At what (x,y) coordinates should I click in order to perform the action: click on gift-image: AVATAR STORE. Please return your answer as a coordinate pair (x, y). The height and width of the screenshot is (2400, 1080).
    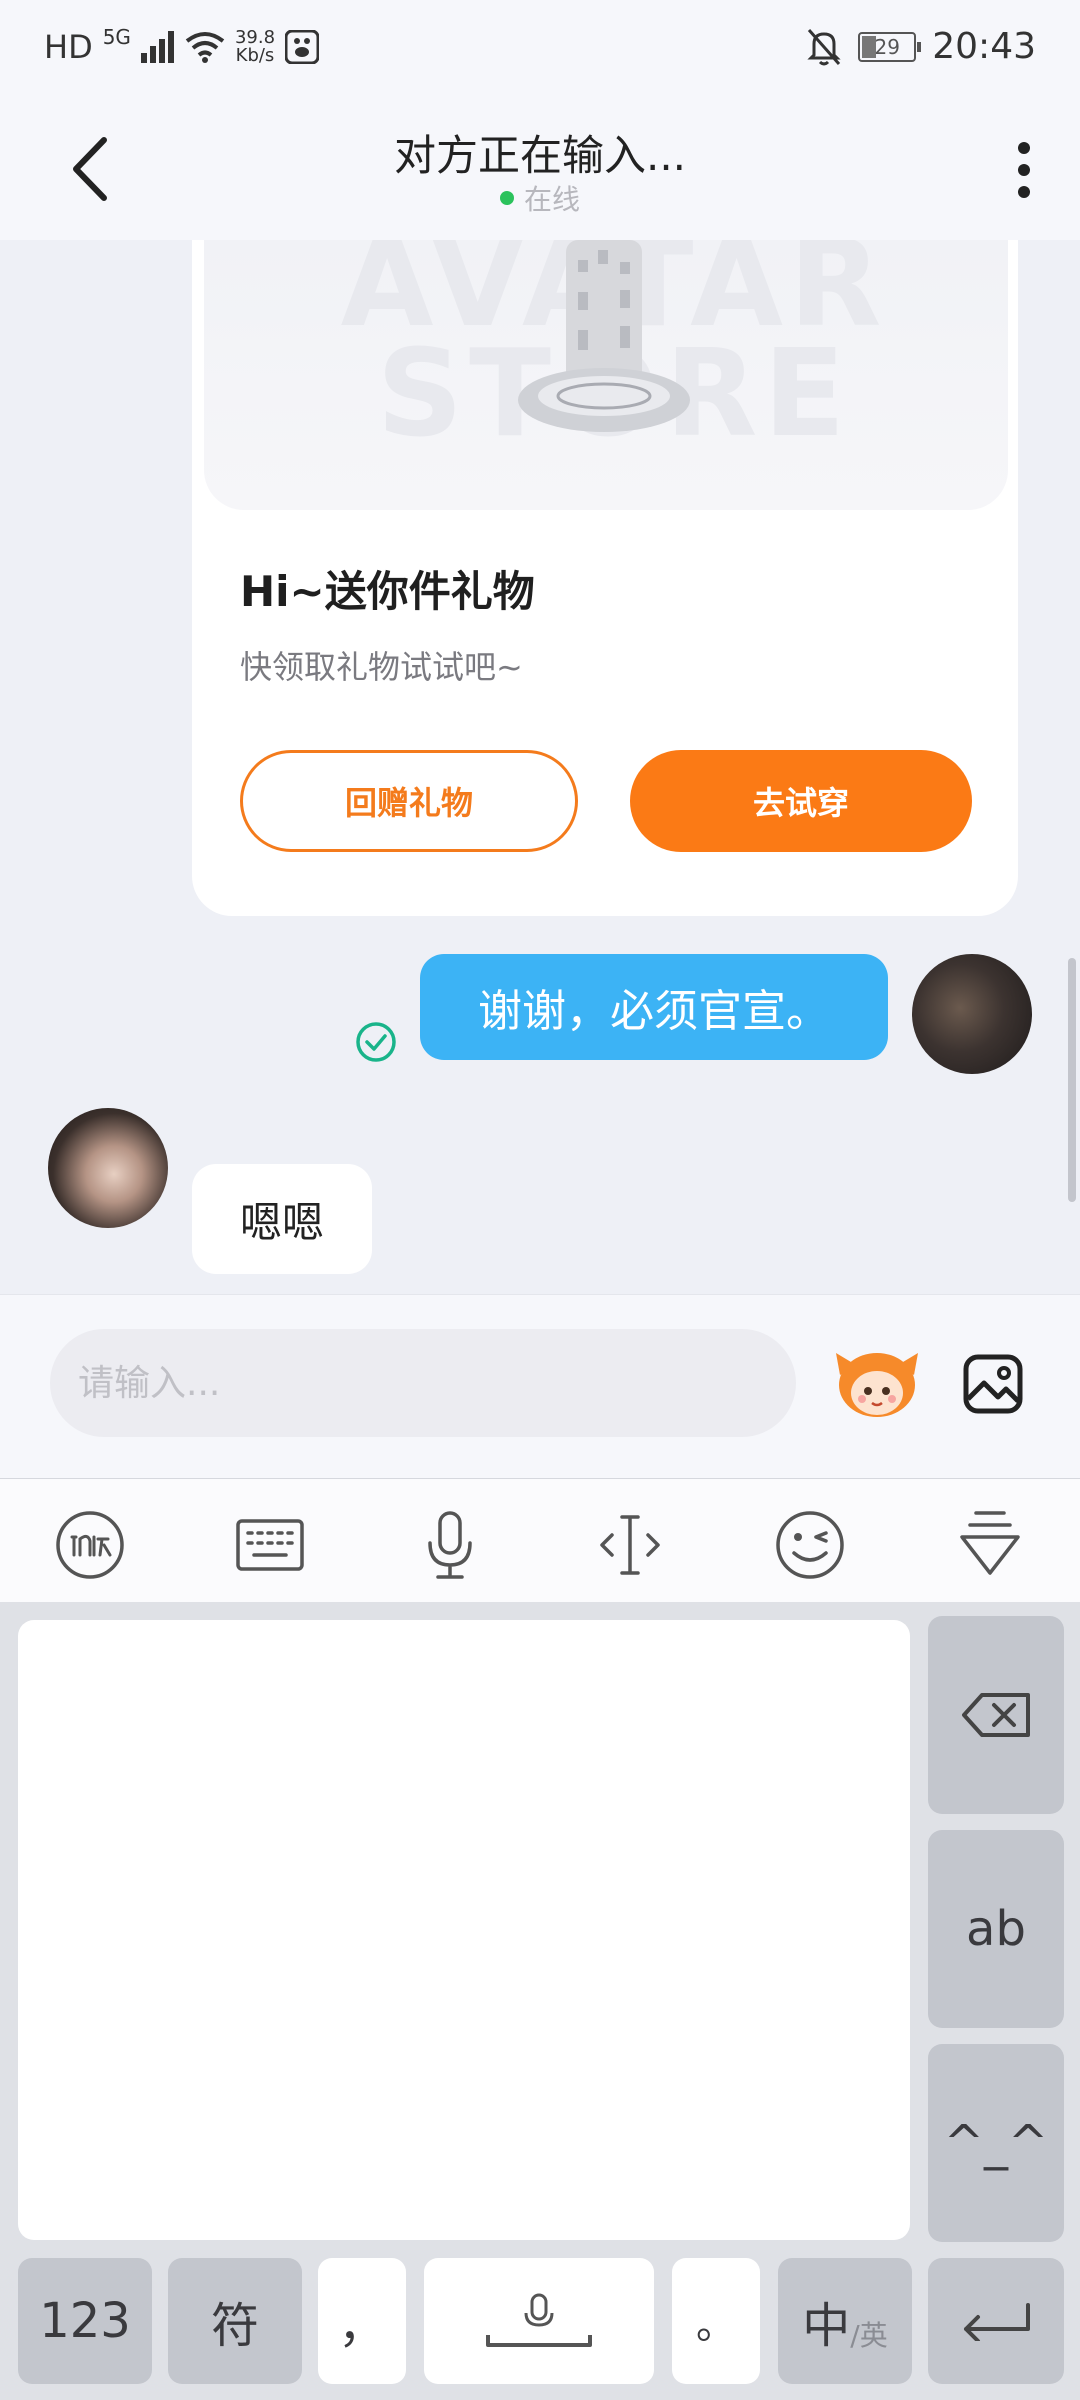
    Looking at the image, I should click on (606, 375).